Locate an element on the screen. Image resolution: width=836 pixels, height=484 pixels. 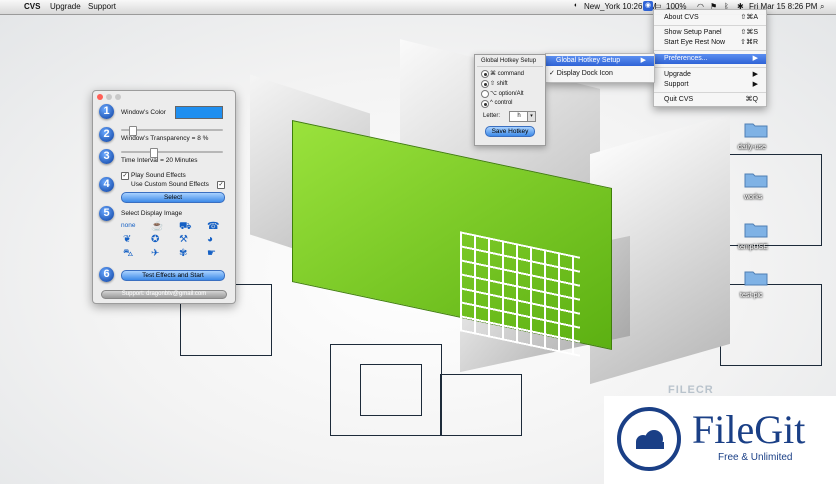
menu-item-about: About CVS ⇧⌘A is located at coordinates (710, 18).